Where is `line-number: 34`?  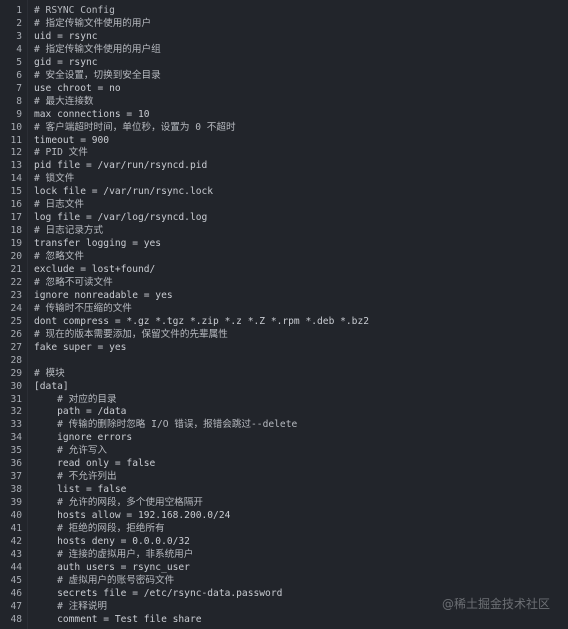 line-number: 34 is located at coordinates (16, 438).